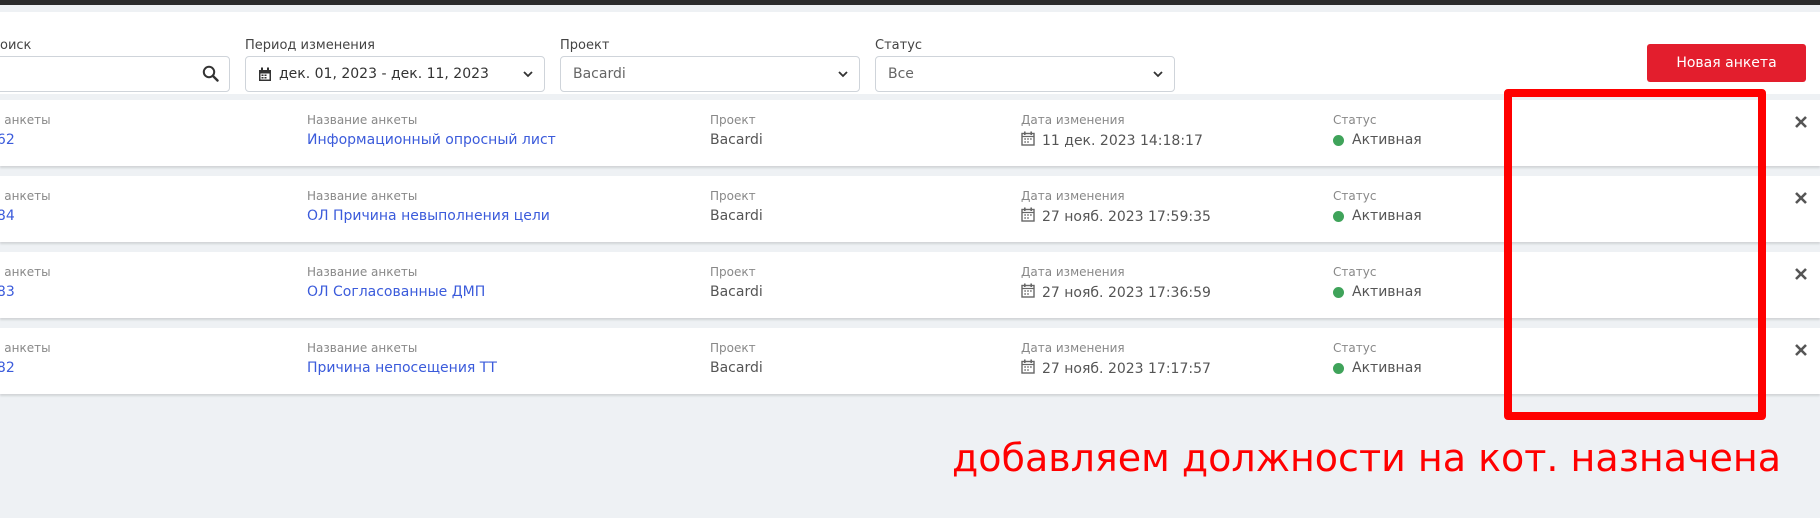 The width and height of the screenshot is (1820, 518). I want to click on period-value: дек. 01, 2023 - дек. 11, 2023, so click(384, 74).